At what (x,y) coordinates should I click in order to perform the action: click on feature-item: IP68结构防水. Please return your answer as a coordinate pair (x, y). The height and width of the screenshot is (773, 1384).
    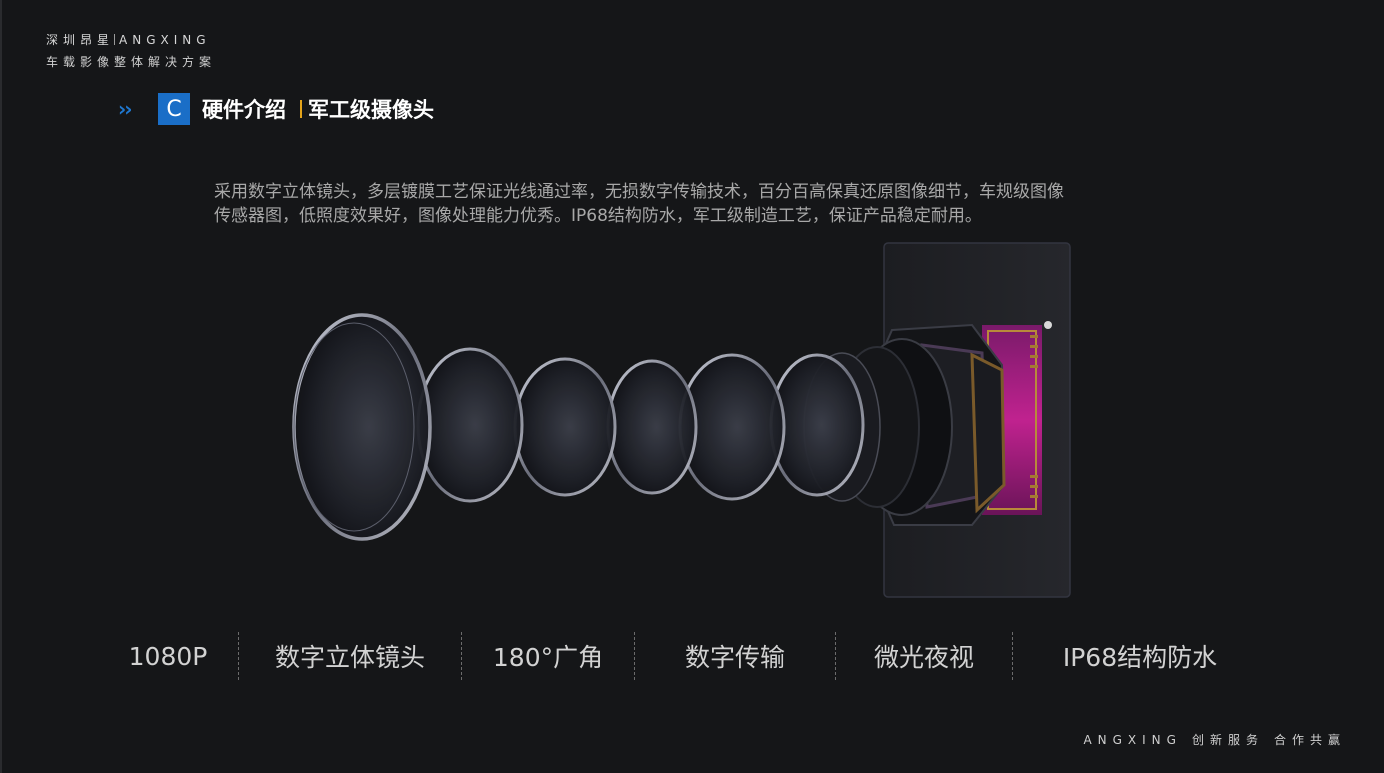
    Looking at the image, I should click on (1140, 657).